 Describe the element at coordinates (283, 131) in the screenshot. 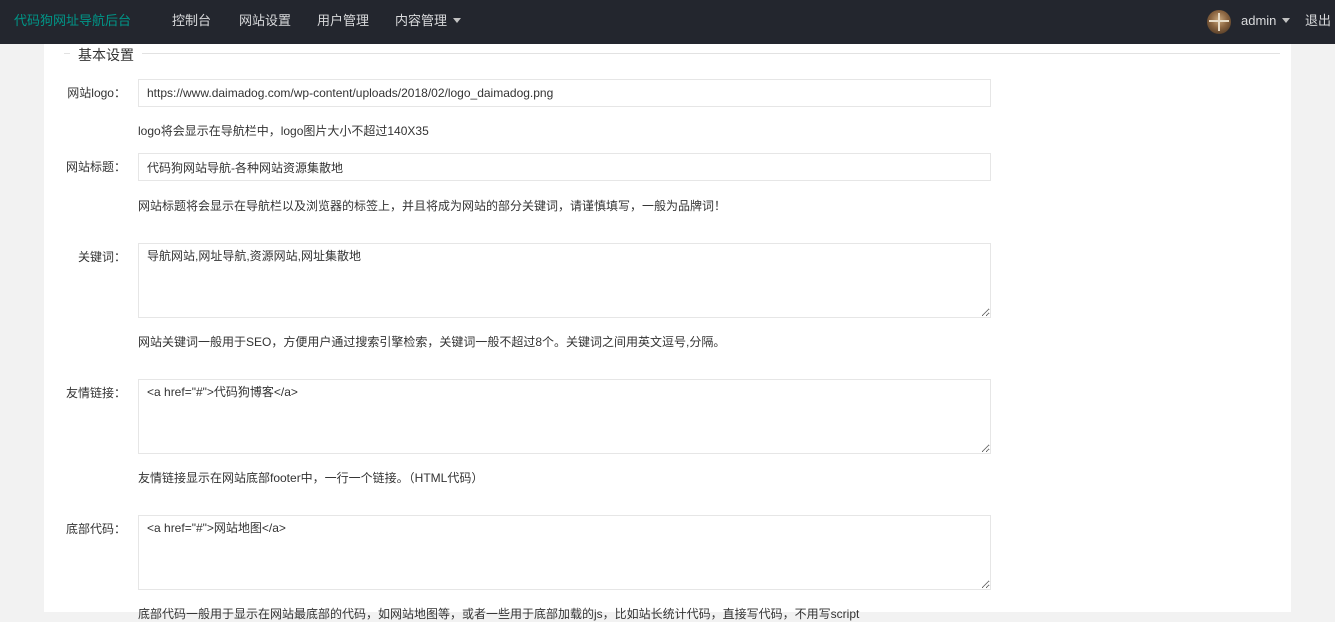

I see `logo-help-text: logo将会显示在导航栏中，logo图片大小不超过140X35` at that location.